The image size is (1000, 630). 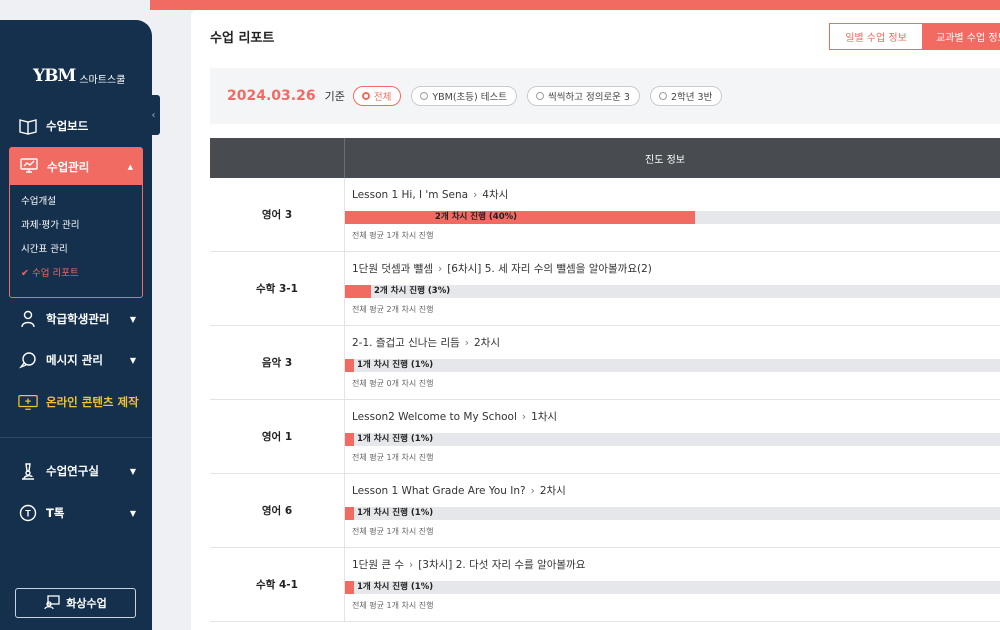 I want to click on radio-selected-icon, so click(x=365, y=96).